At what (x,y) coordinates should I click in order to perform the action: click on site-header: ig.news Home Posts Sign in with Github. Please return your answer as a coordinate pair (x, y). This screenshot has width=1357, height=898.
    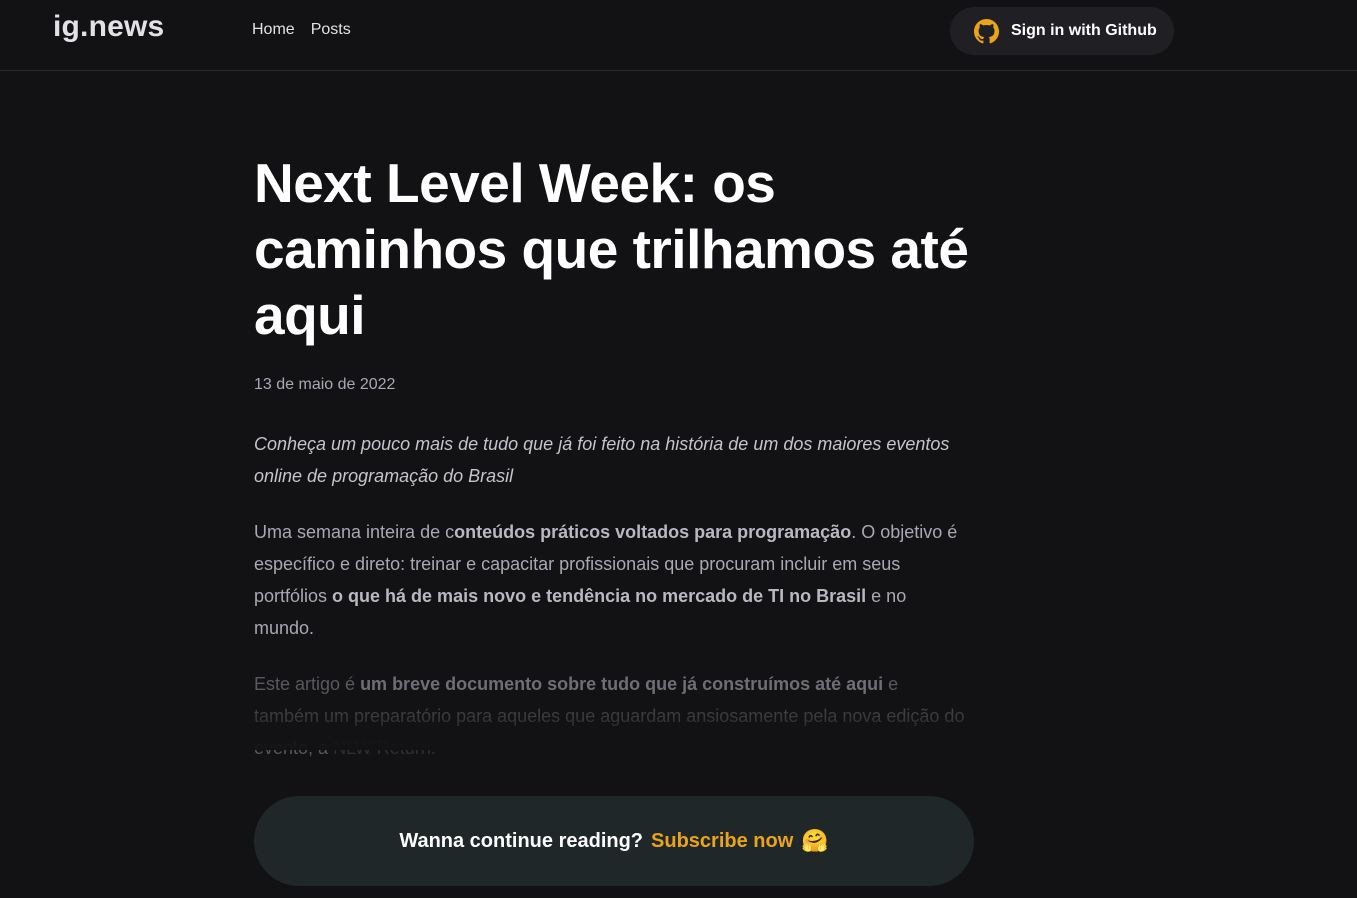
    Looking at the image, I should click on (678, 35).